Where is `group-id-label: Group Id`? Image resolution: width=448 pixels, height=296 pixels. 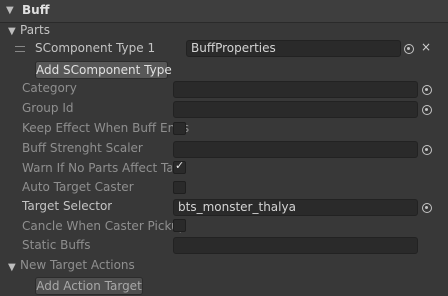
group-id-label: Group Id is located at coordinates (48, 108).